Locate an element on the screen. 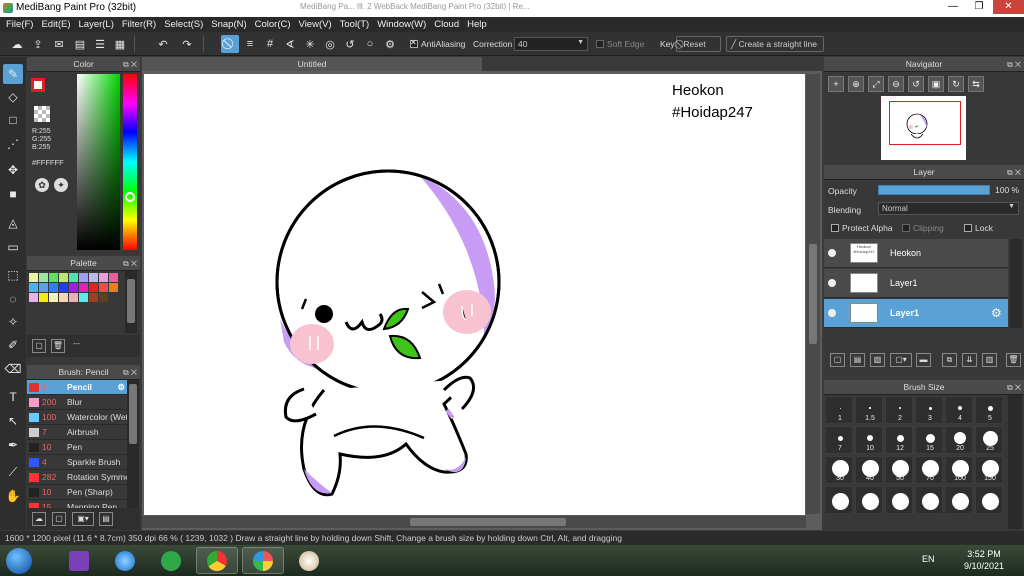 The width and height of the screenshot is (1024, 576). brush-size-cell: 150 is located at coordinates (989, 470).